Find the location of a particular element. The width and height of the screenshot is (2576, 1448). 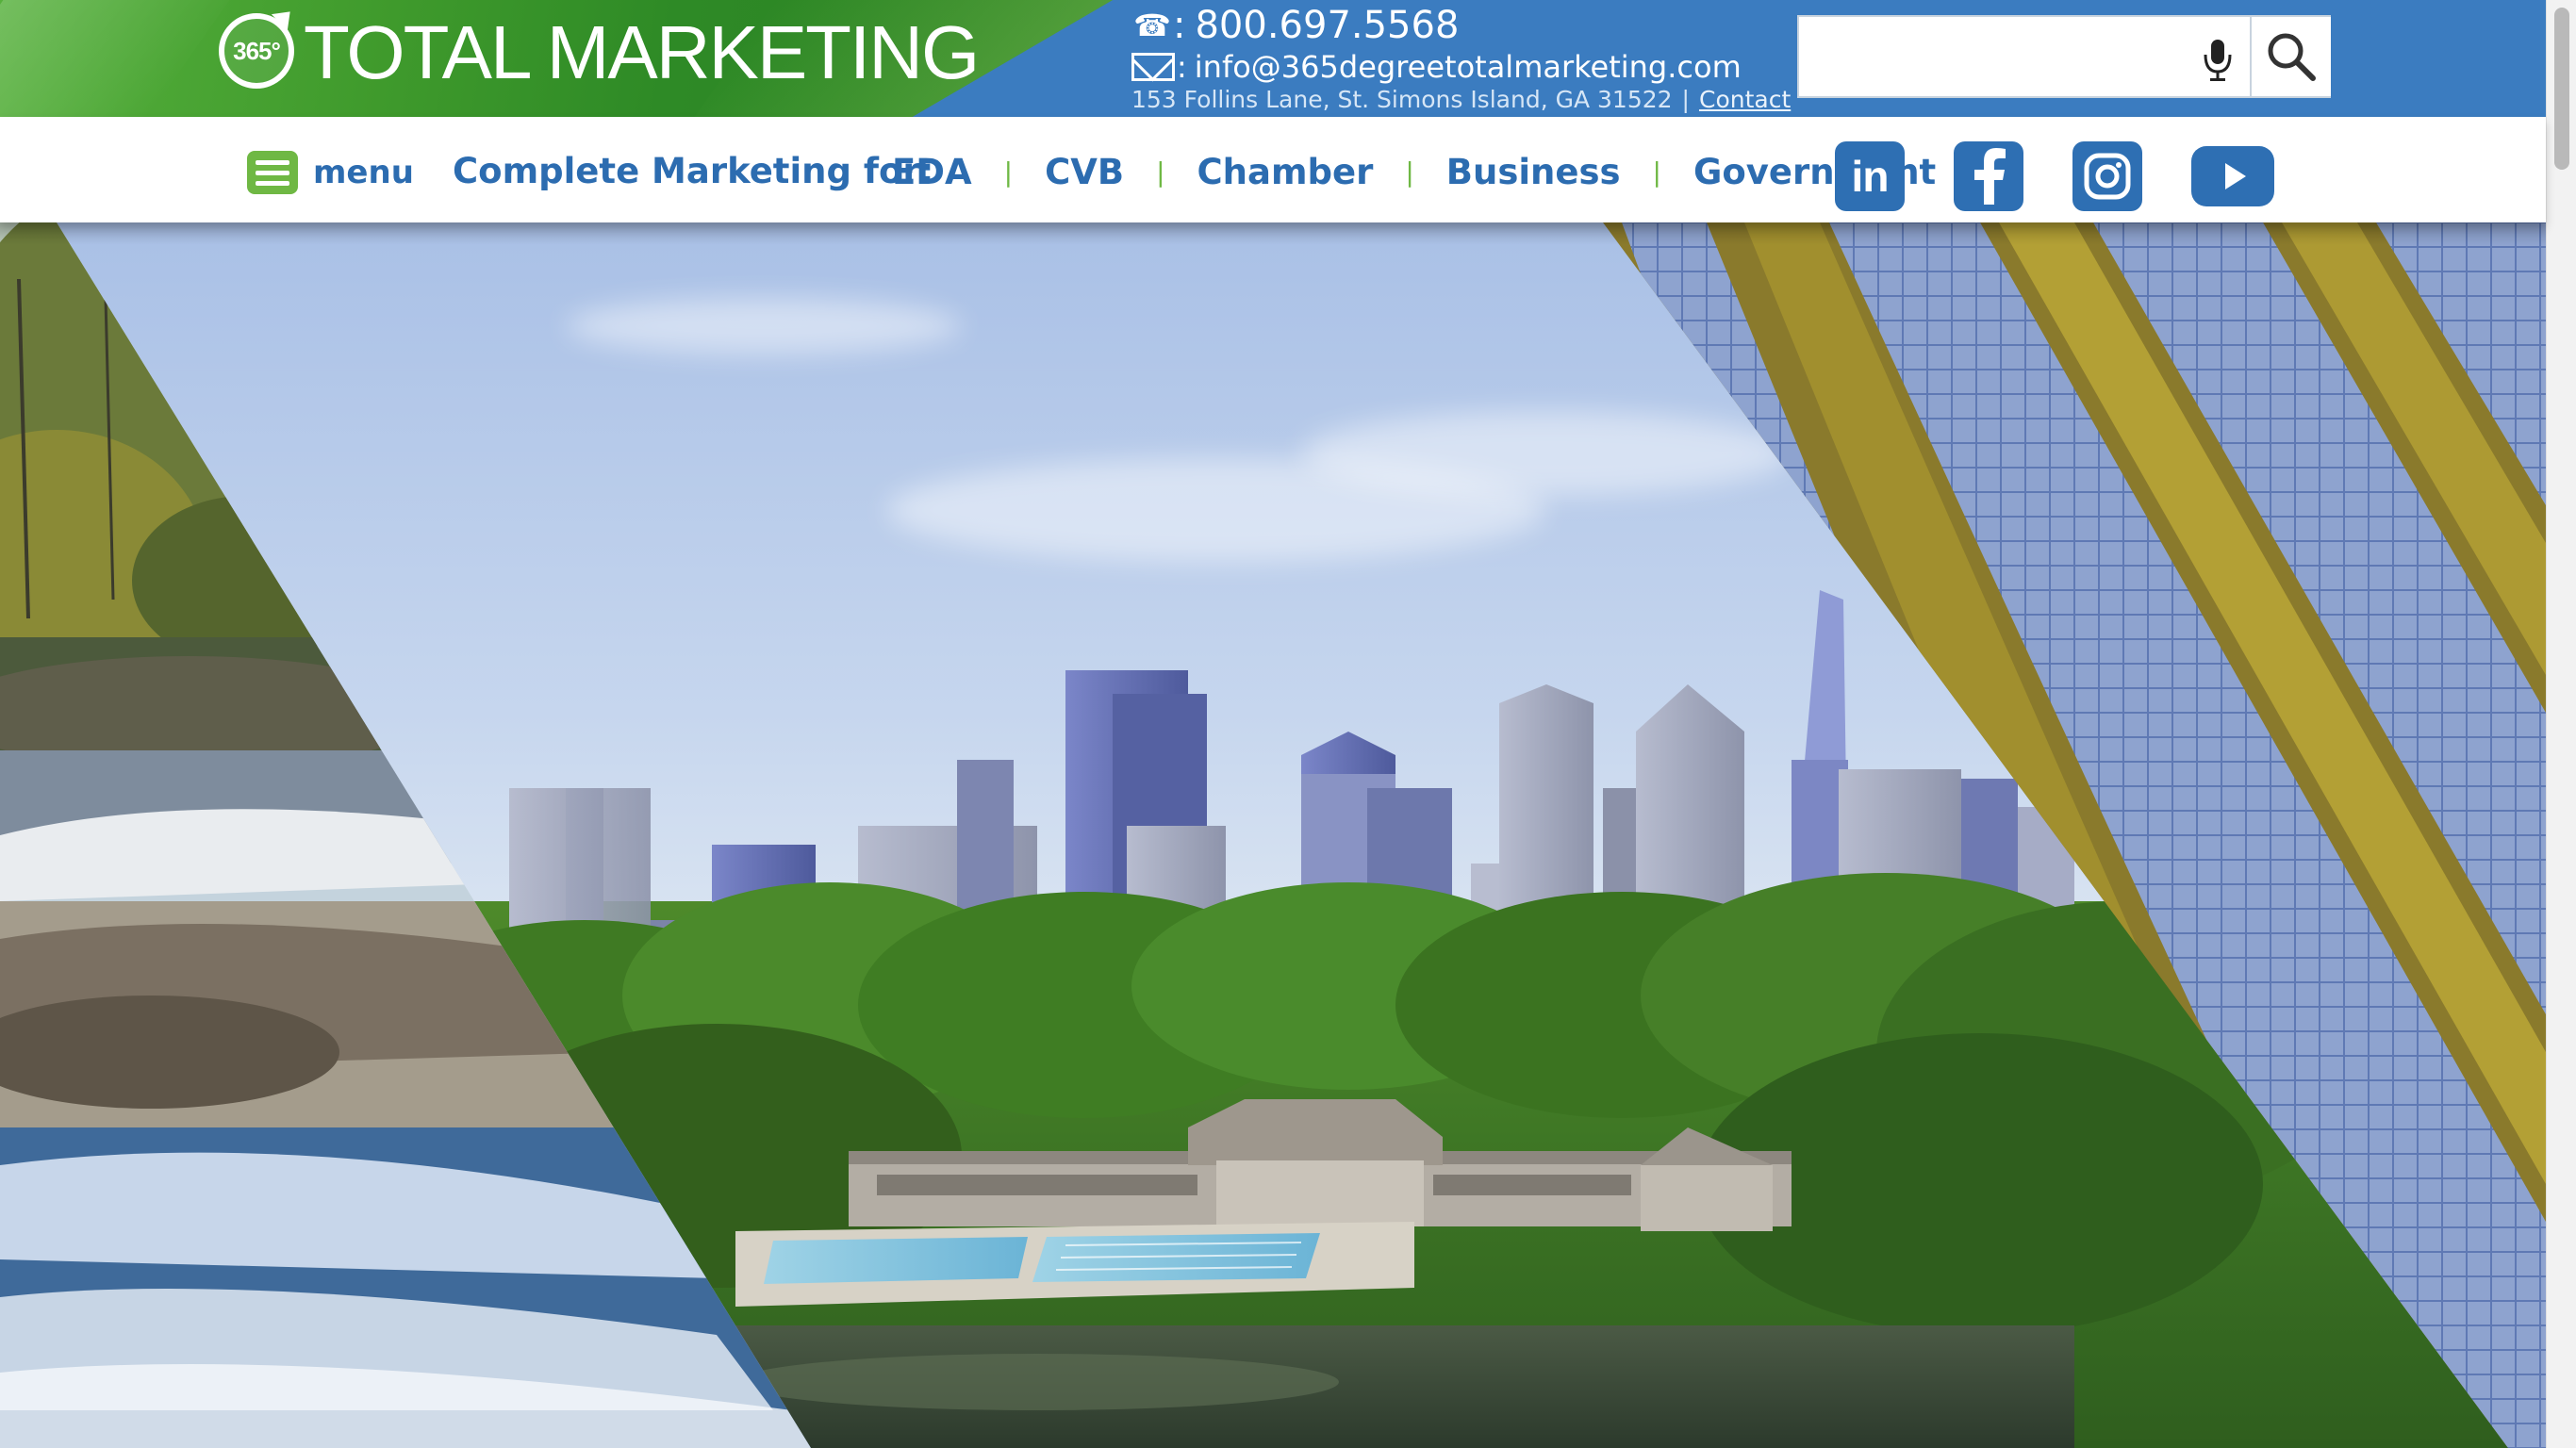

youtube-button is located at coordinates (2232, 176).